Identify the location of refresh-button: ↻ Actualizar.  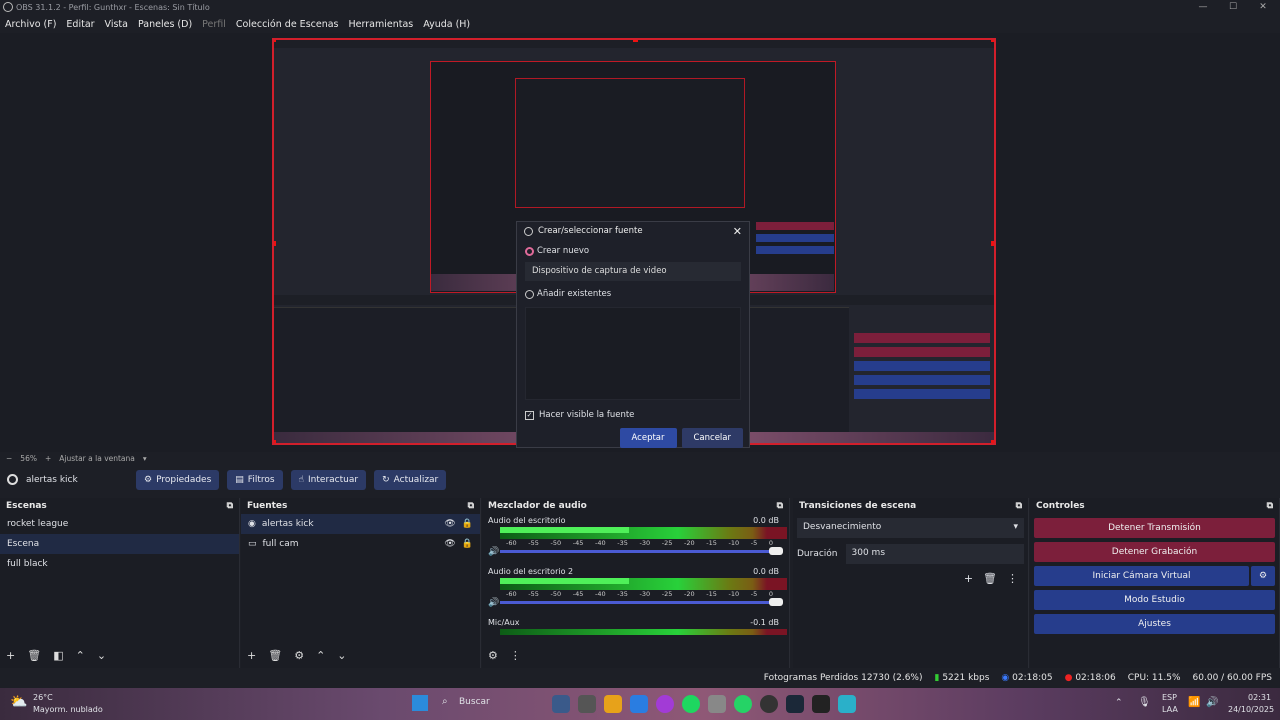
(410, 480).